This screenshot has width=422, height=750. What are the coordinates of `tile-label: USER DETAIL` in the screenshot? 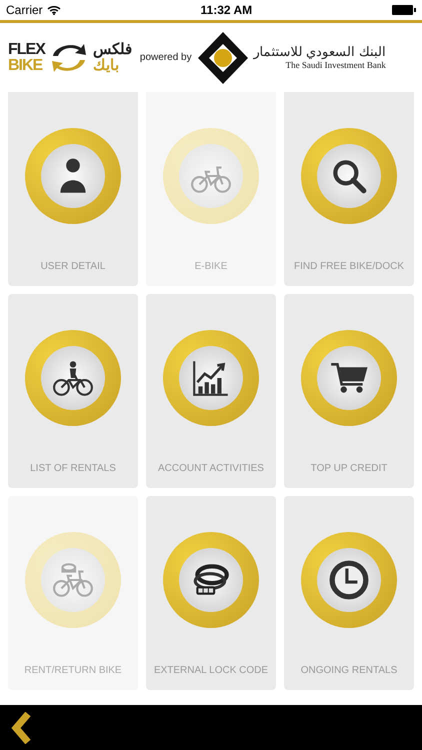 It's located at (73, 266).